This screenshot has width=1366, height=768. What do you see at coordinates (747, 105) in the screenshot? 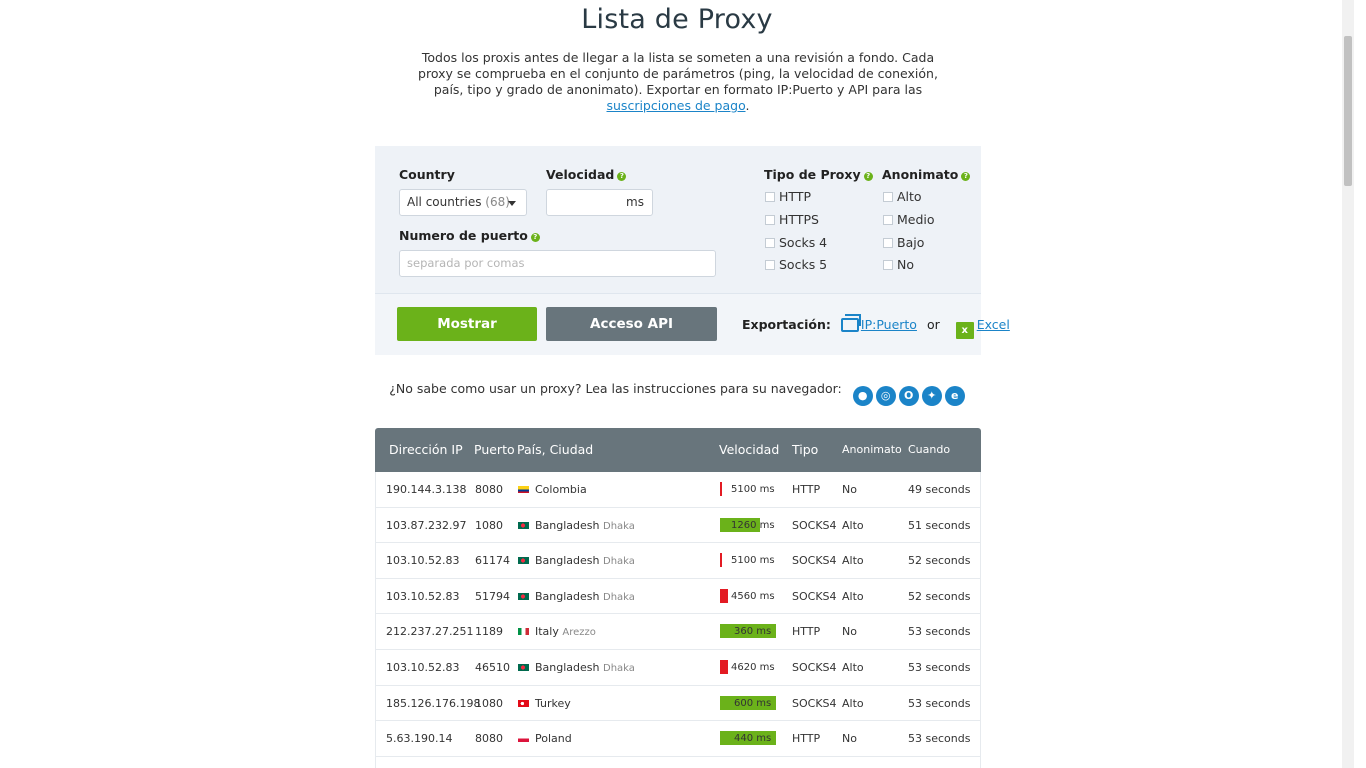
I see `intro-end: .` at bounding box center [747, 105].